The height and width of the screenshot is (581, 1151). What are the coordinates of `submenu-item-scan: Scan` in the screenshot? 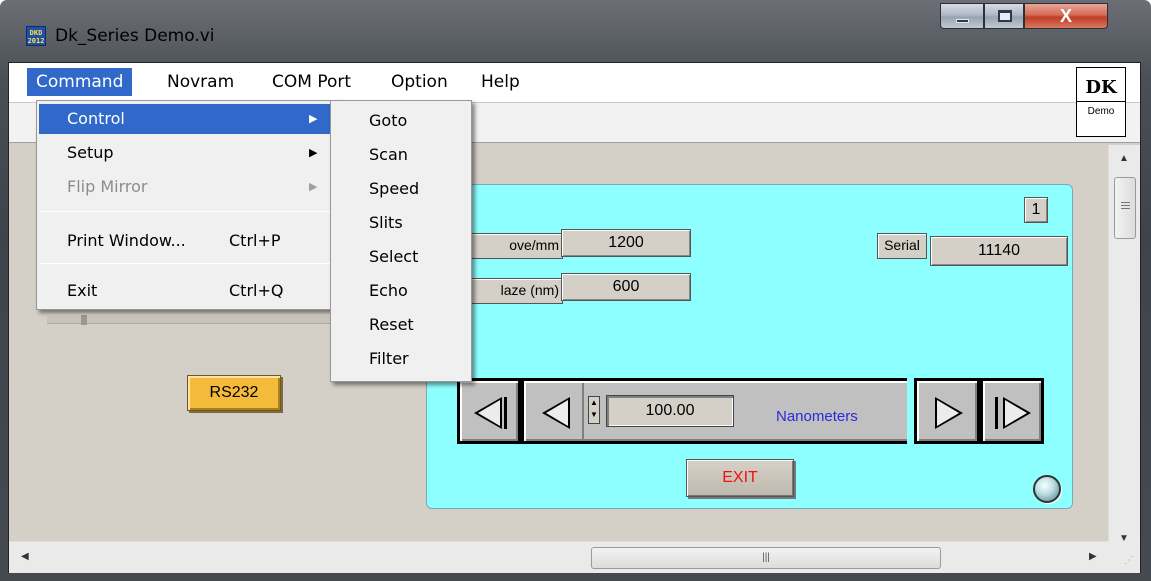 It's located at (401, 155).